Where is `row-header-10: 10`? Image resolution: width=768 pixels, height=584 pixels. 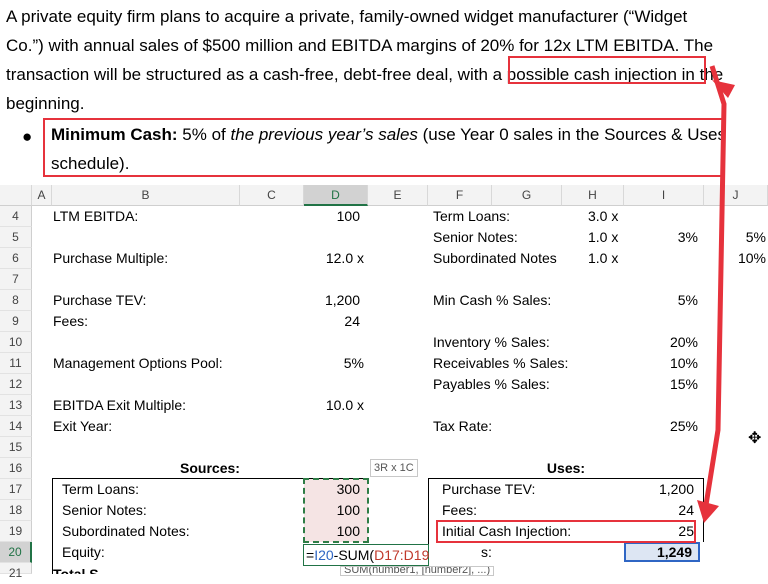
row-header-10: 10 is located at coordinates (16, 342).